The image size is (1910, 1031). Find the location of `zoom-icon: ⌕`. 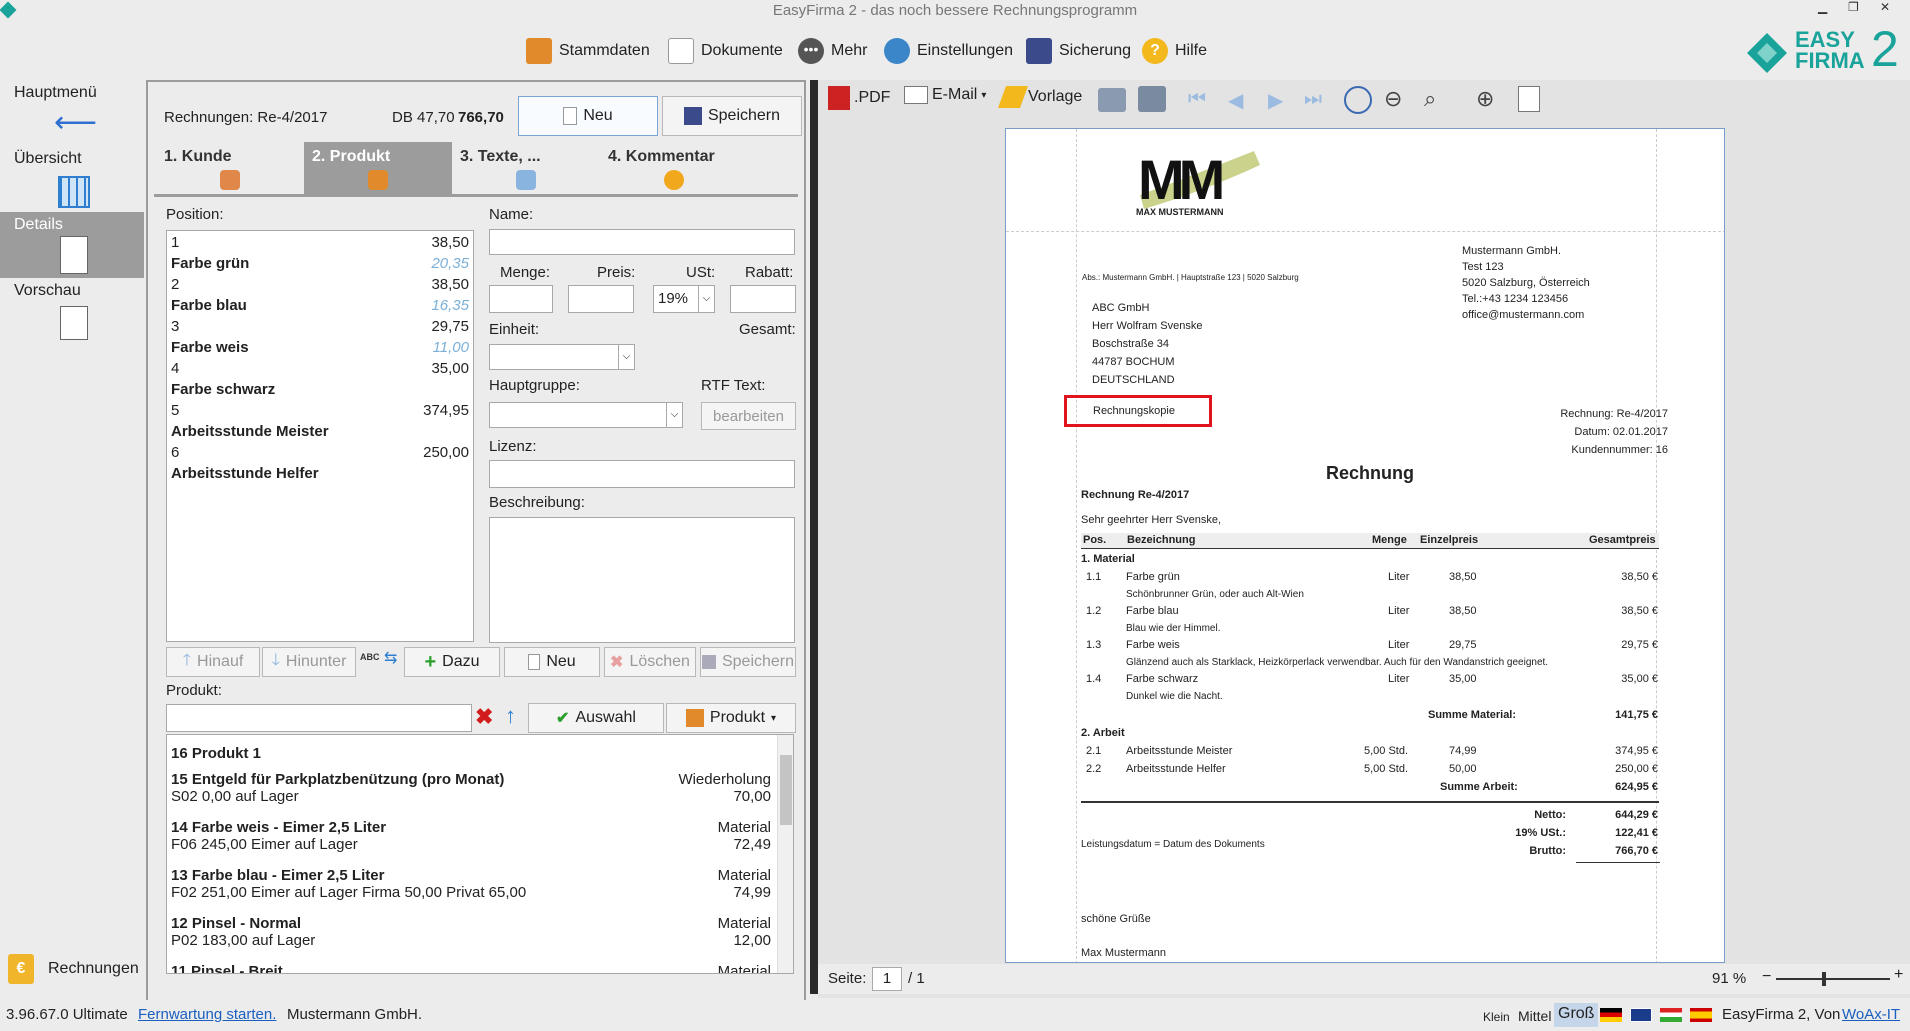

zoom-icon: ⌕ is located at coordinates (1430, 99).